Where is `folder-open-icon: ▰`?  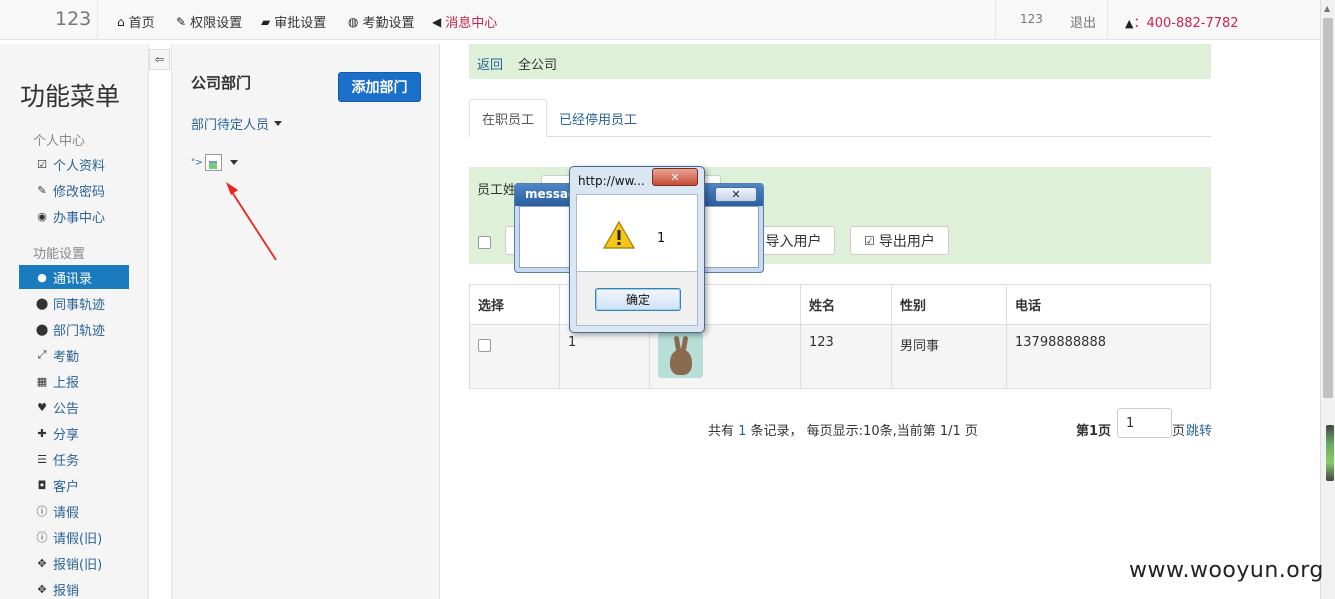 folder-open-icon: ▰ is located at coordinates (266, 21).